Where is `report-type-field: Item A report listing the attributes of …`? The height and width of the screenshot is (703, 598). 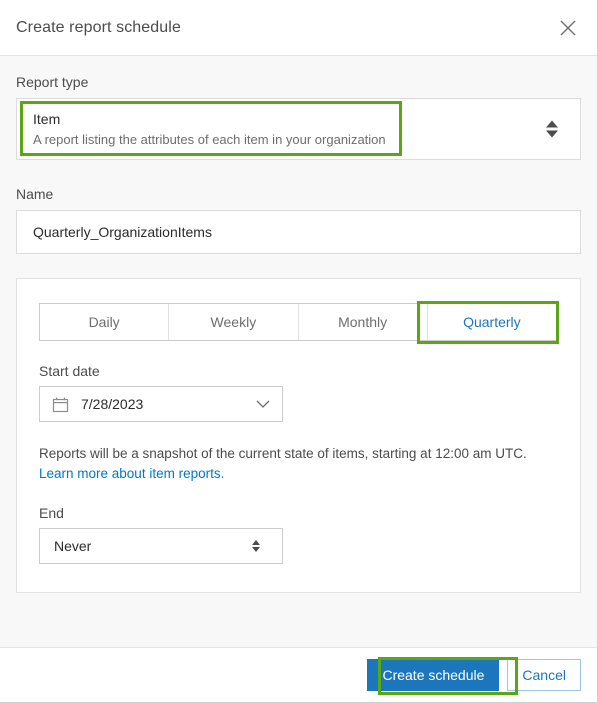
report-type-field: Item A report listing the attributes of … is located at coordinates (298, 129).